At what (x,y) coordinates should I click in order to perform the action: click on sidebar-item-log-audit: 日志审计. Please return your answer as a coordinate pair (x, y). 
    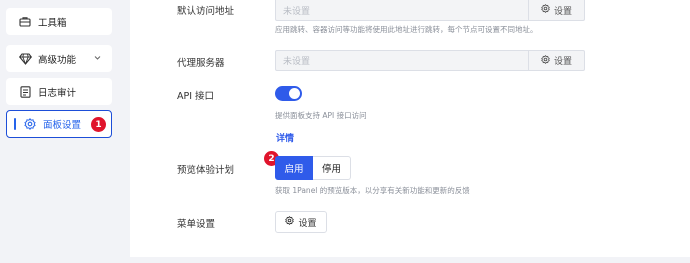
    Looking at the image, I should click on (59, 91).